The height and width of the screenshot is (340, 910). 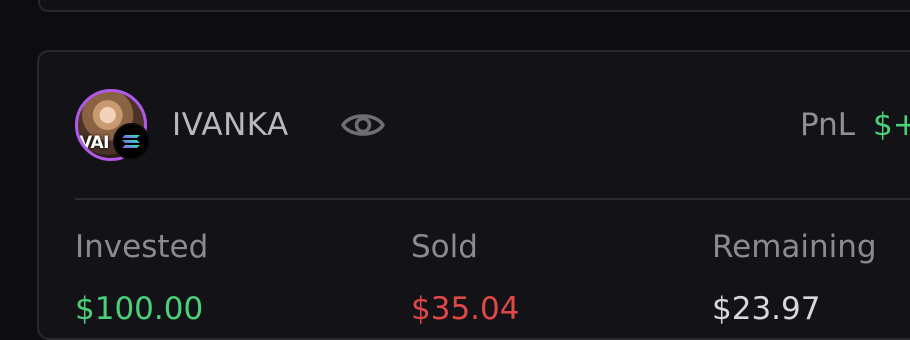 What do you see at coordinates (465, 309) in the screenshot?
I see `sold-value: $35.04` at bounding box center [465, 309].